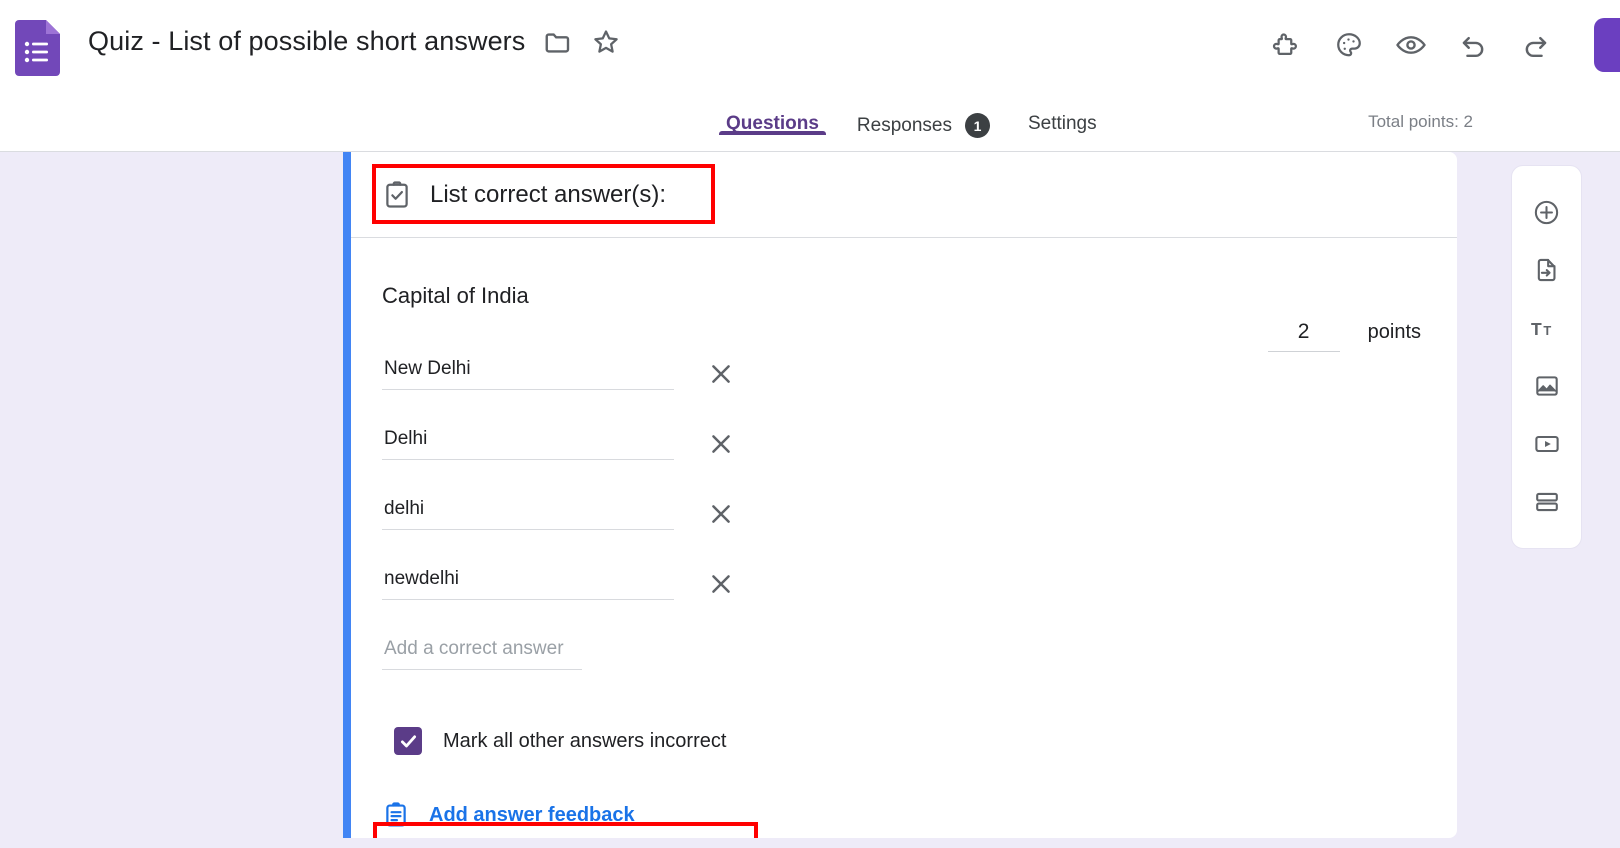  I want to click on add-item-toolbar: T T, so click(1546, 357).